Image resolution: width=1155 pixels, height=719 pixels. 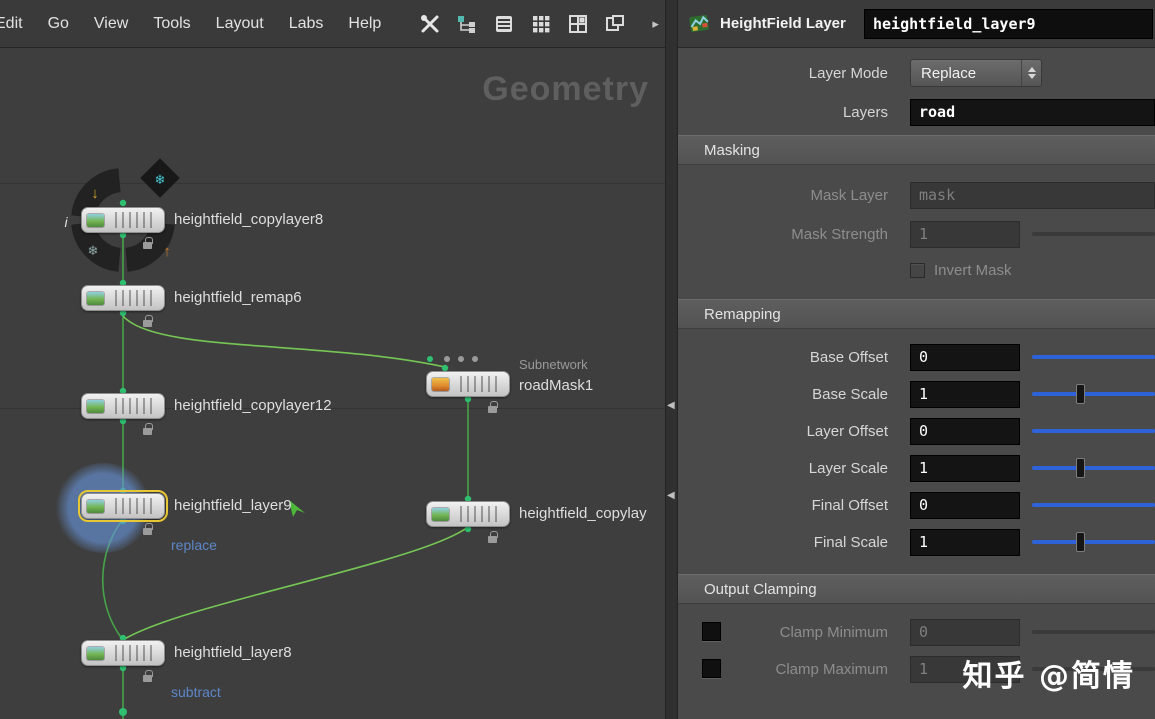 What do you see at coordinates (160, 179) in the screenshot?
I see `freeze-diamond-icon: ❄` at bounding box center [160, 179].